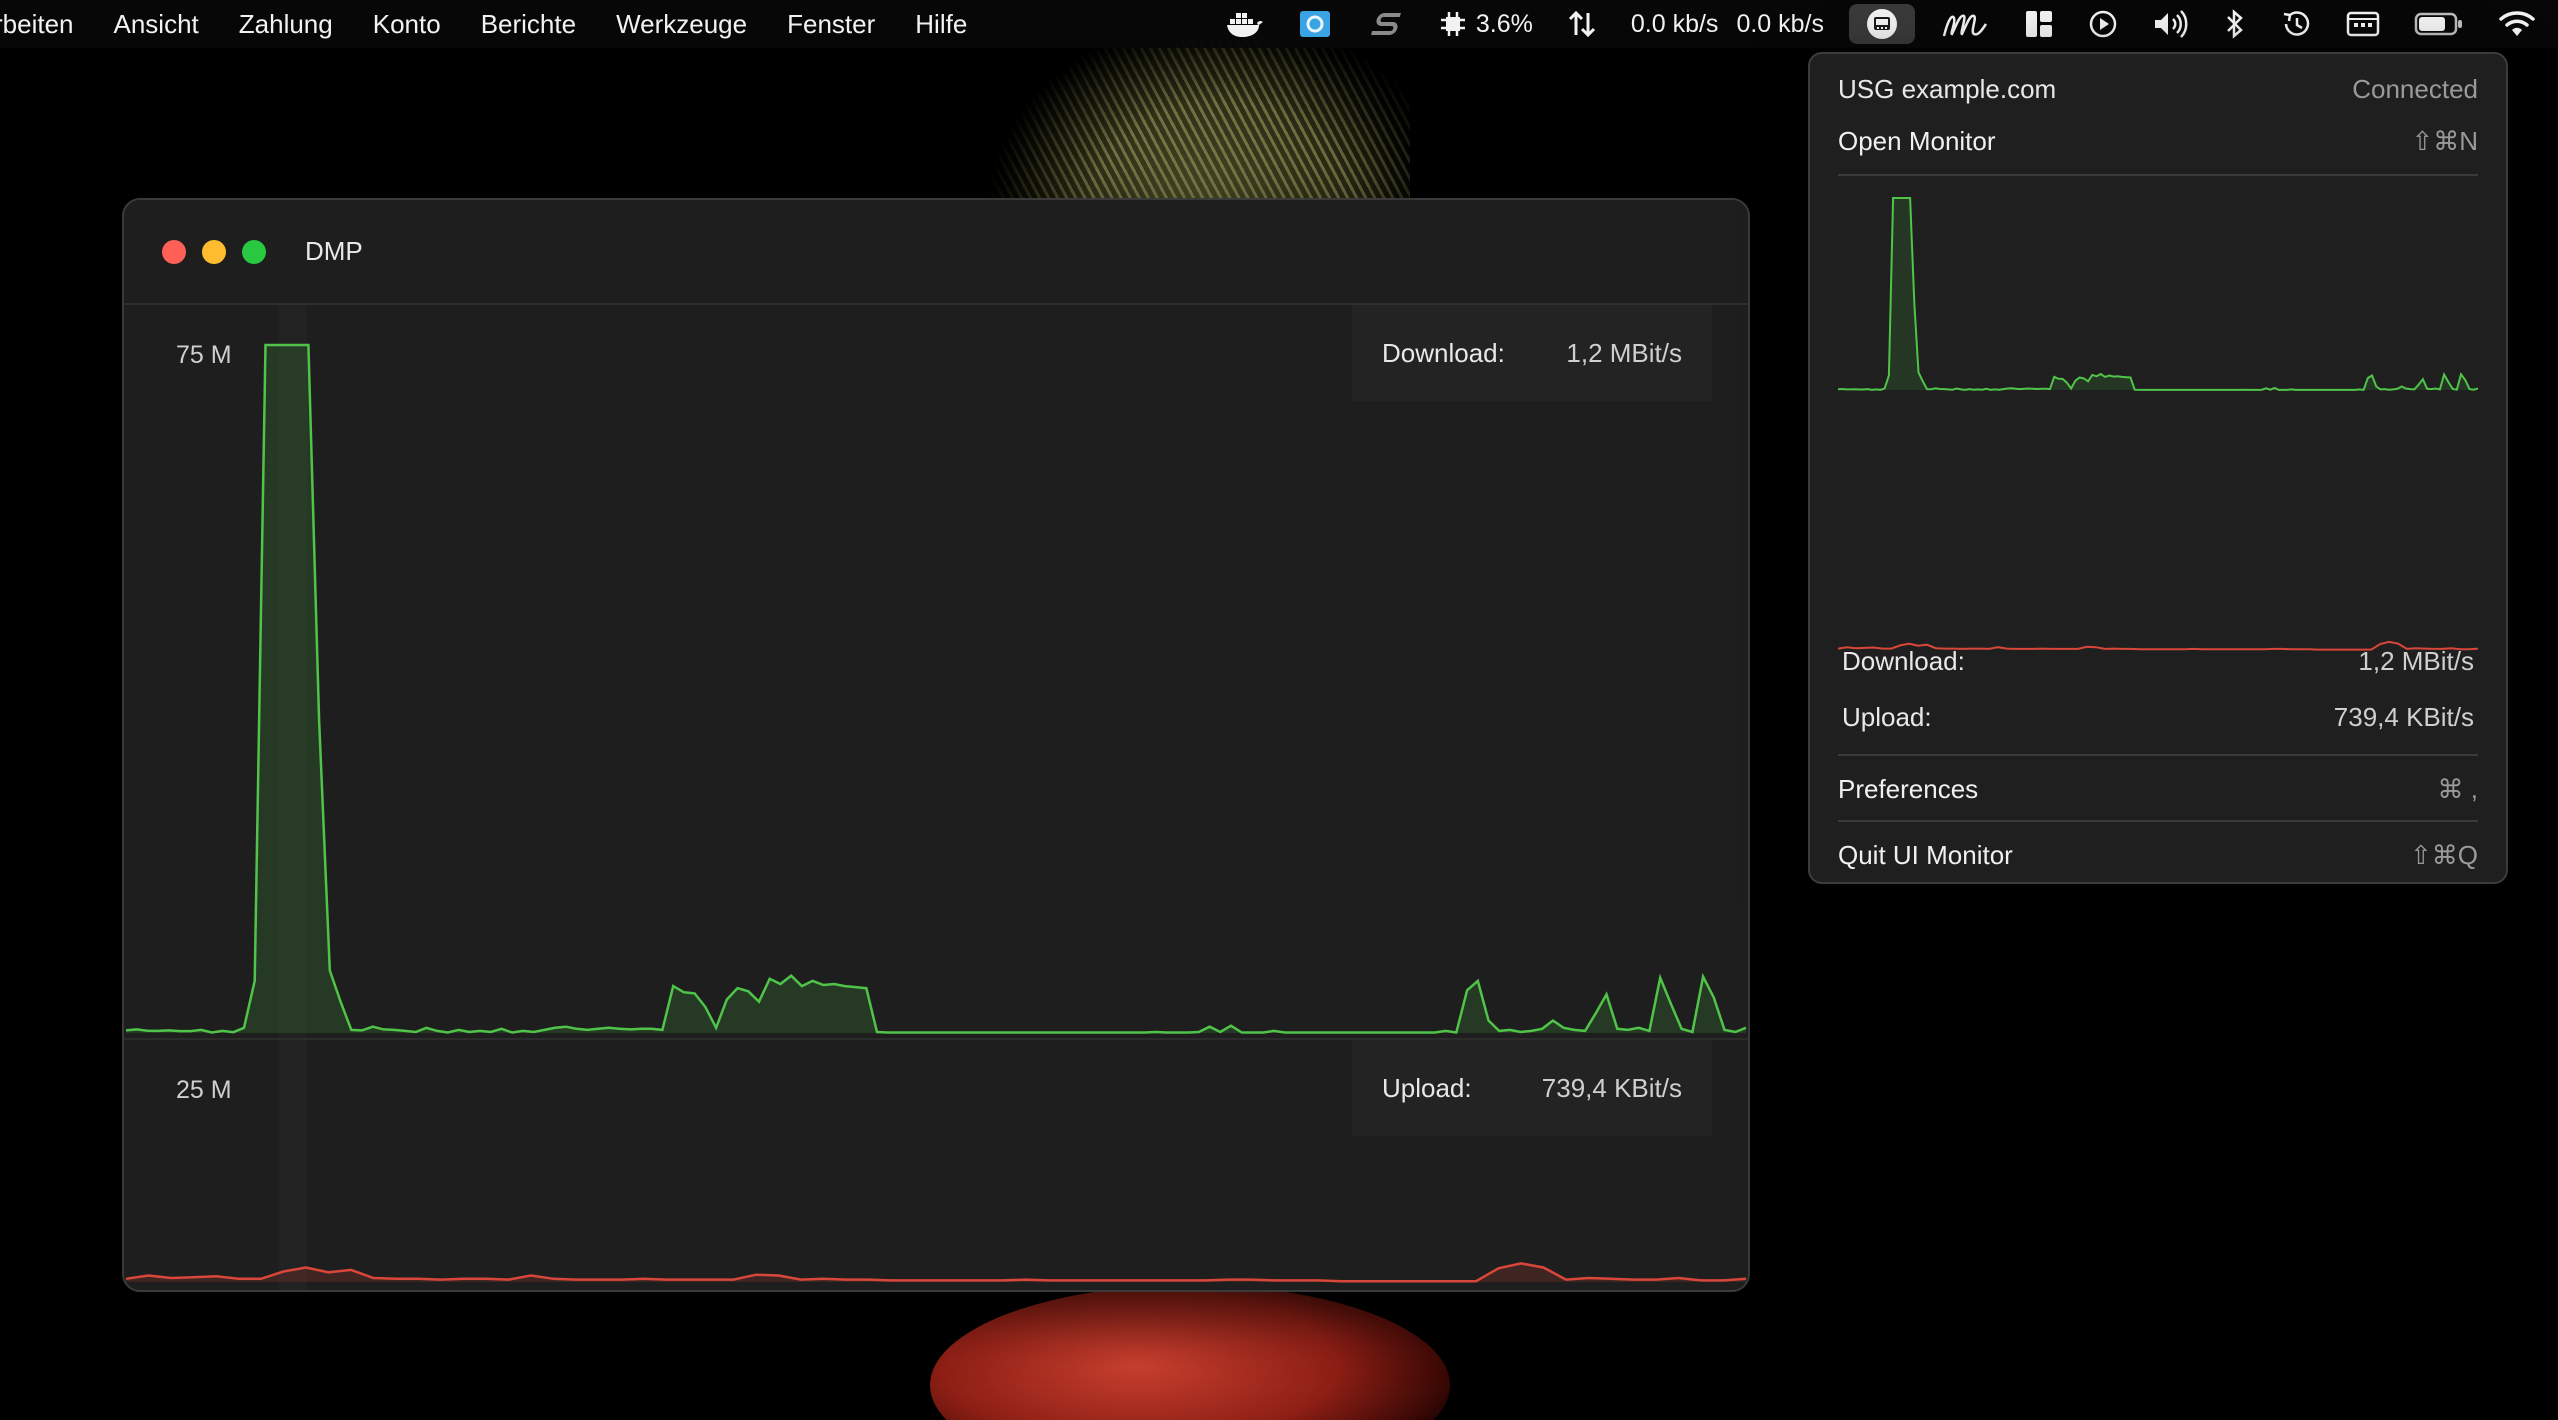 This screenshot has height=1420, width=2558. What do you see at coordinates (2457, 789) in the screenshot?
I see `preferences-shortcut: ⌘ ,` at bounding box center [2457, 789].